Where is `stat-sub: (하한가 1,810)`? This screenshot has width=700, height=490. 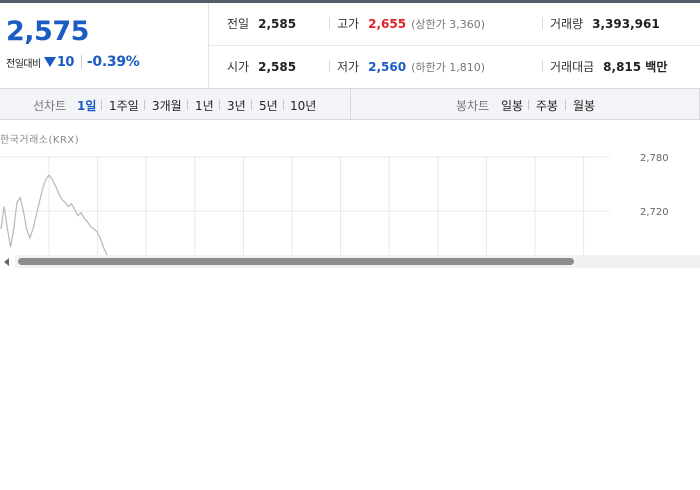 stat-sub: (하한가 1,810) is located at coordinates (448, 67).